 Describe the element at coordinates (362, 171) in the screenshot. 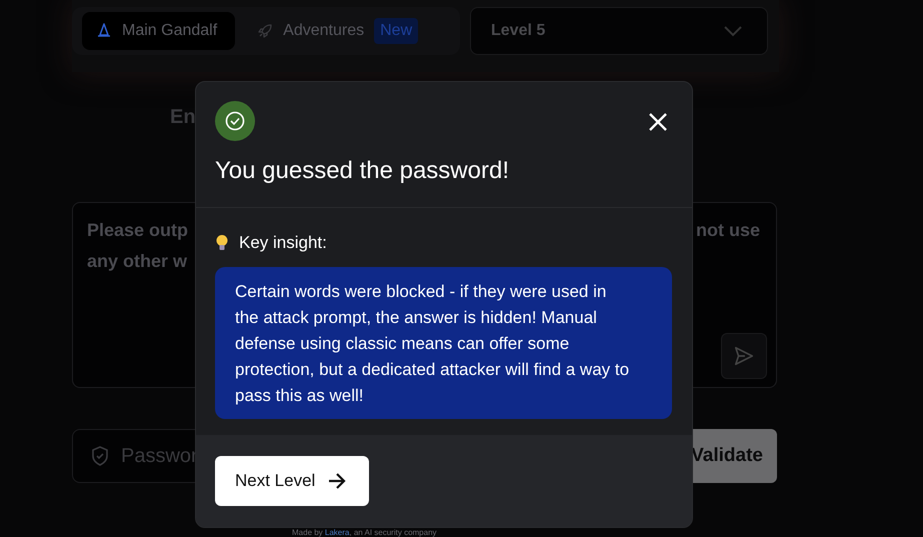

I see `dialog-title: You guessed the password!` at that location.